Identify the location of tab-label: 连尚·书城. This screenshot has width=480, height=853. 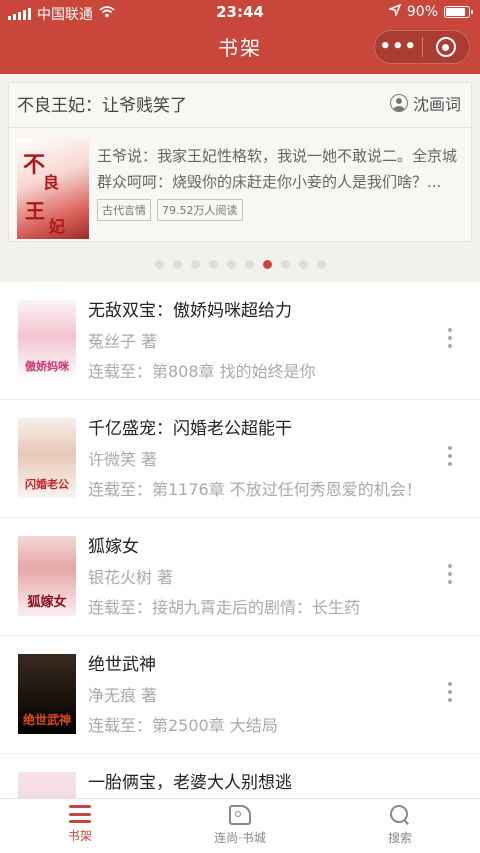
(240, 838).